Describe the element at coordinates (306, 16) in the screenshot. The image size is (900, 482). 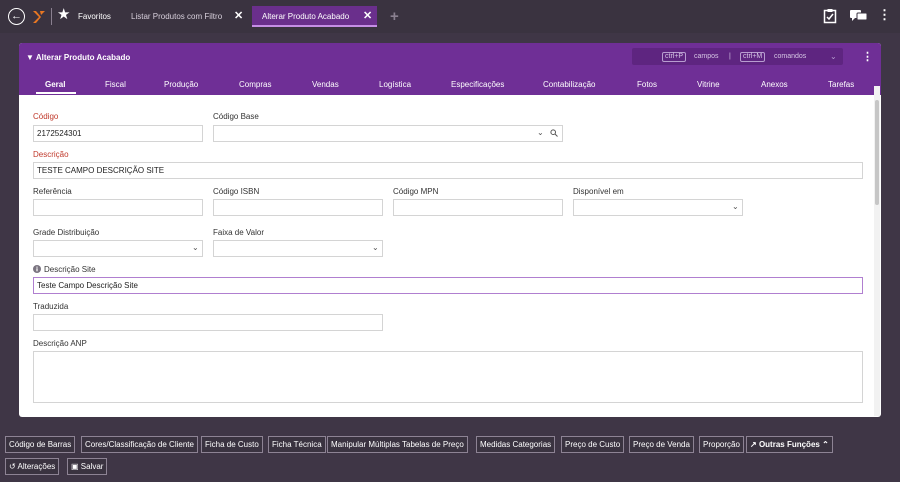
I see `tab-label: Alterar Produto Acabado` at that location.